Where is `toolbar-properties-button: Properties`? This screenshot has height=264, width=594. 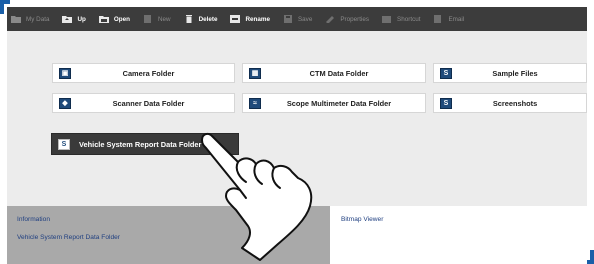 toolbar-properties-button: Properties is located at coordinates (347, 19).